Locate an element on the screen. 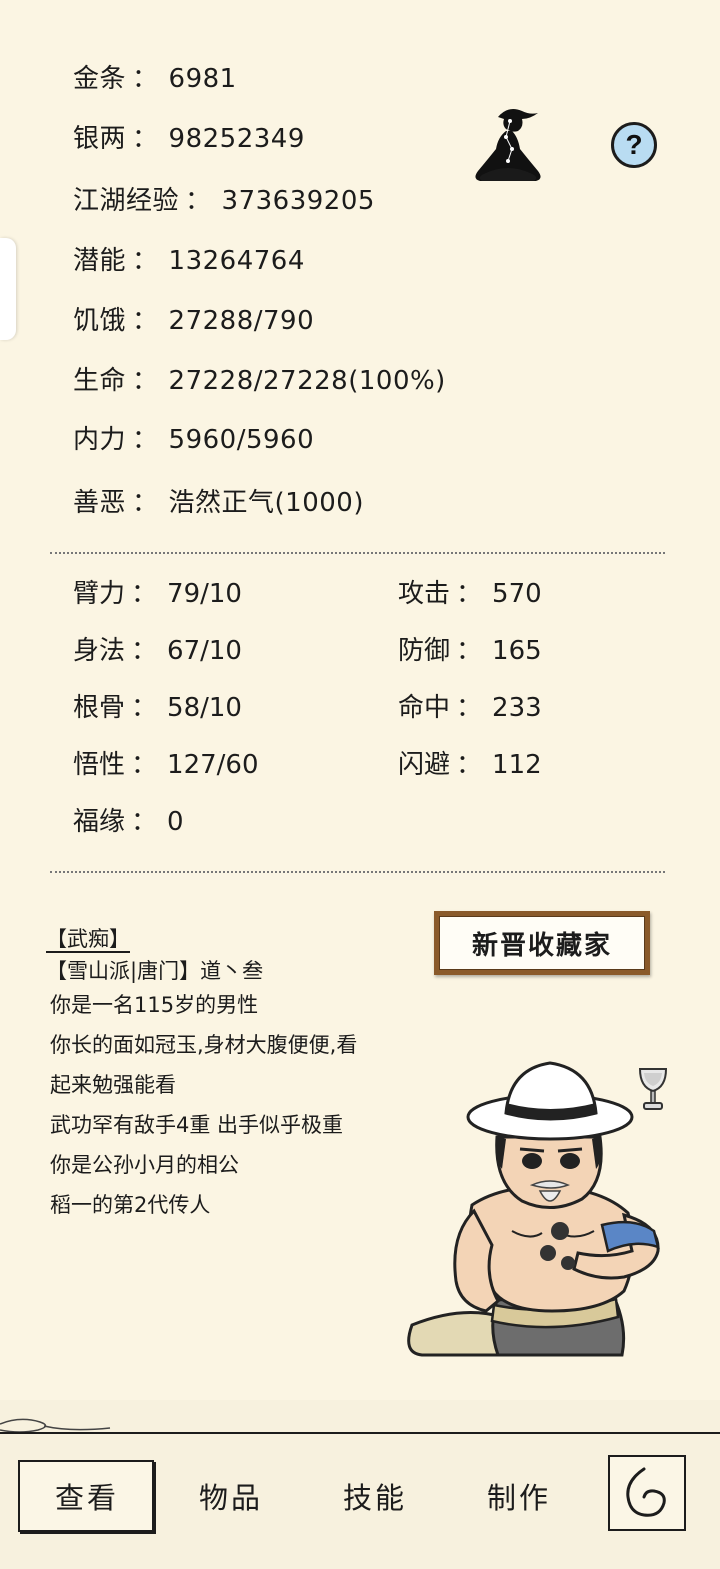 The height and width of the screenshot is (1569, 720). stat-silver: 银两： 98252349 is located at coordinates (189, 139).